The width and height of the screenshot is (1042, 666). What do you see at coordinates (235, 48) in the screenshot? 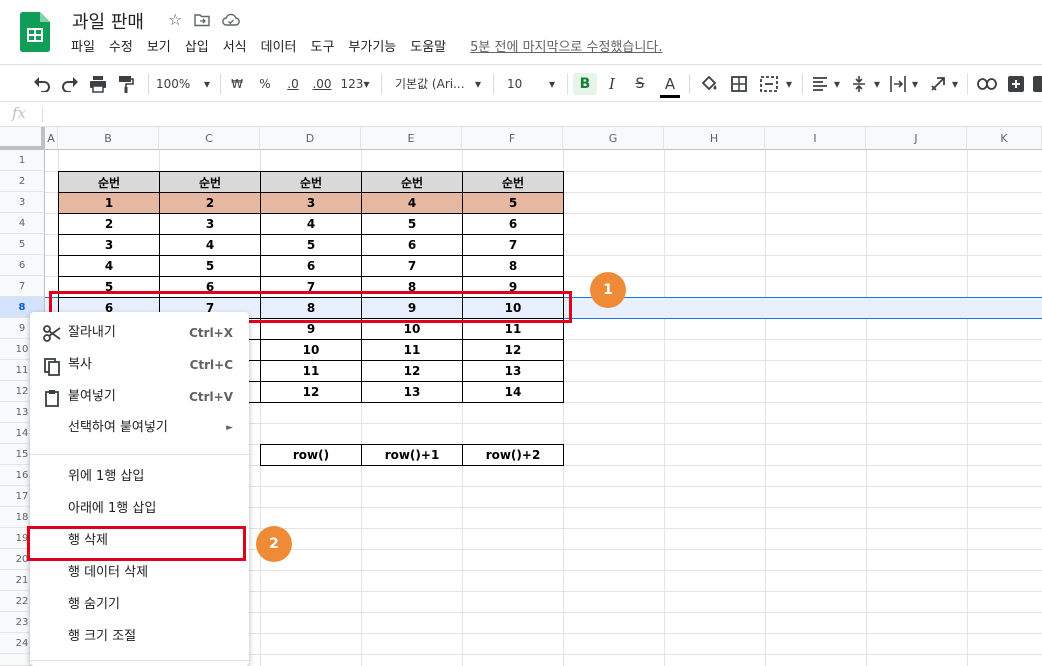
I see `menu-format: 서식` at bounding box center [235, 48].